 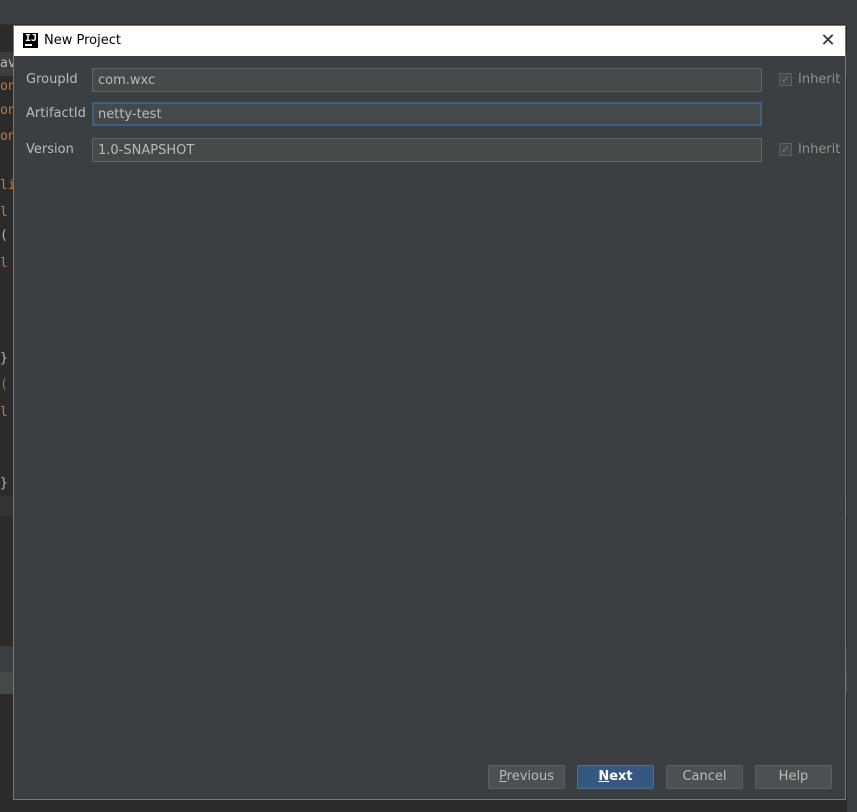 What do you see at coordinates (428, 12) in the screenshot?
I see `ide-toolbar` at bounding box center [428, 12].